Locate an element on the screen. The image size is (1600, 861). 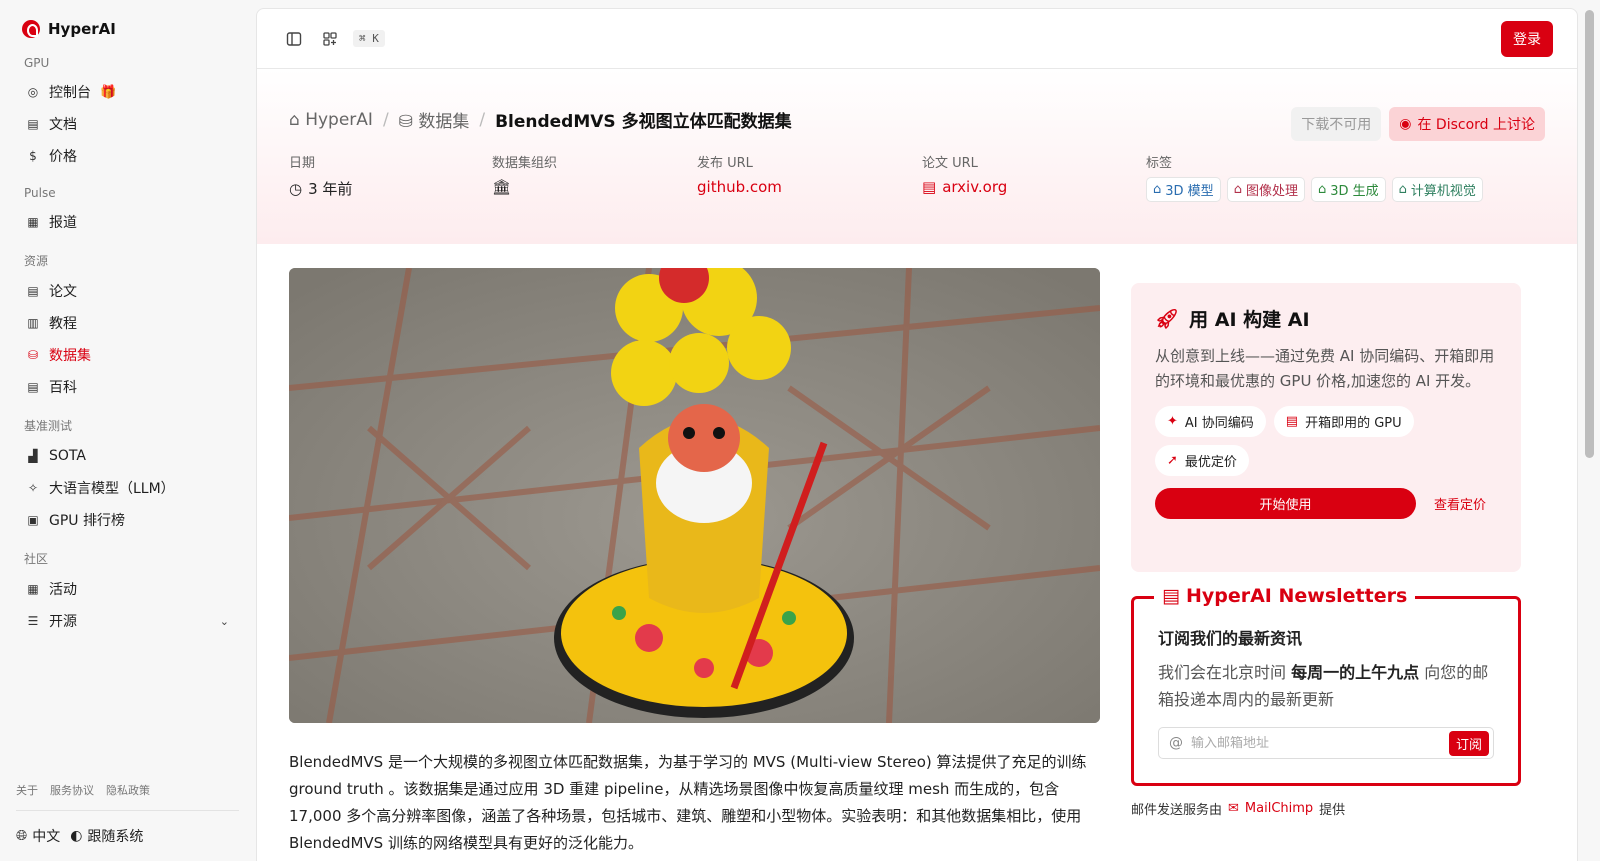
sidebar-item-label: 文档 is located at coordinates (63, 125).